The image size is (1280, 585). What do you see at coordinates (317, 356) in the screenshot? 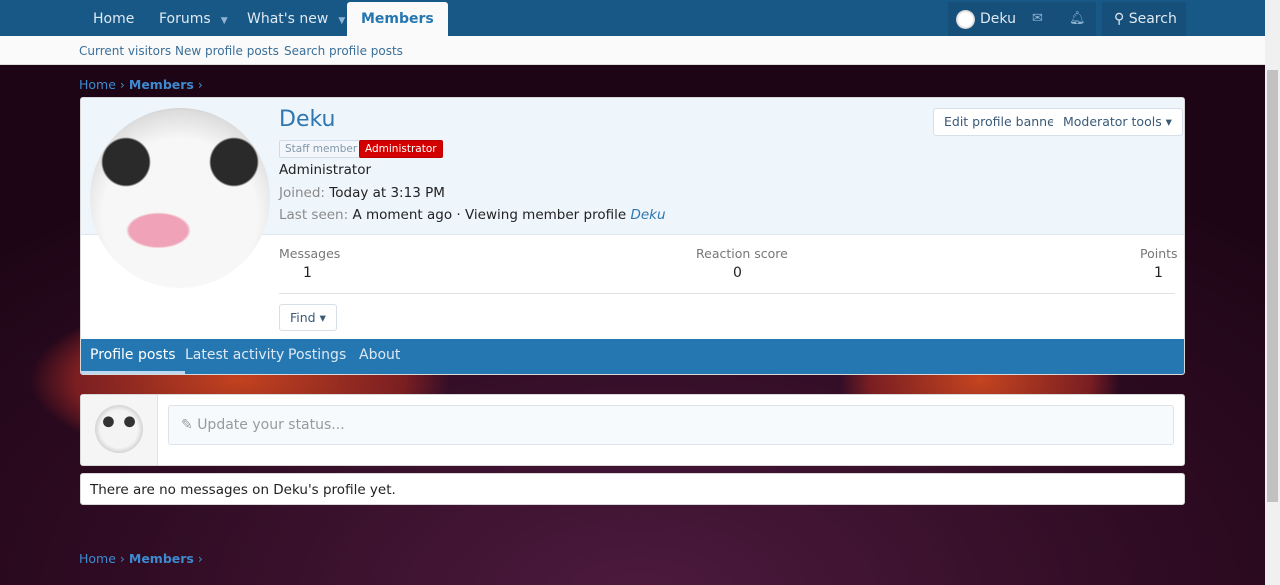
I see `tab-postings: Postings` at bounding box center [317, 356].